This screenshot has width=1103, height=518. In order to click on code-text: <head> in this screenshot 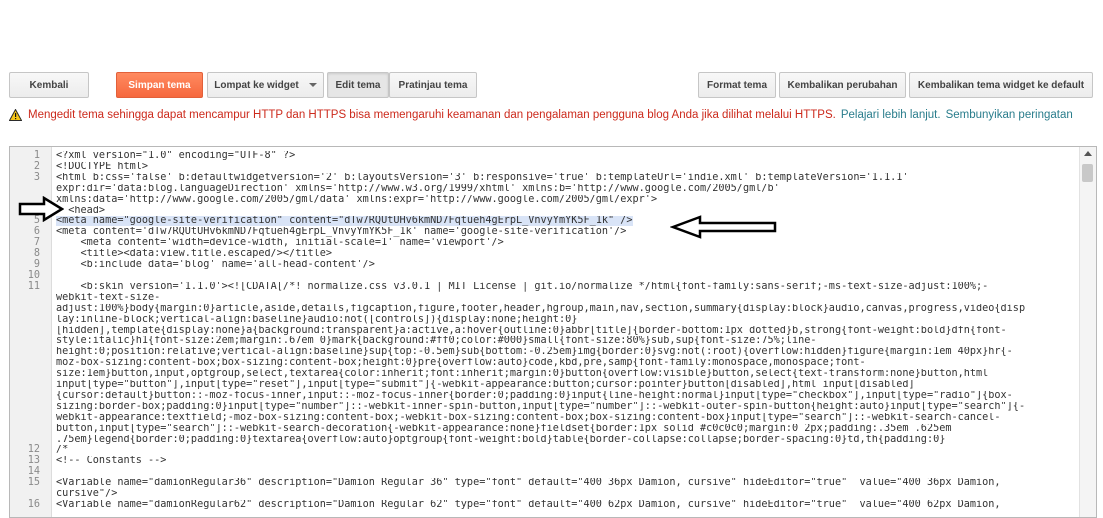, I will do `click(81, 210)`.